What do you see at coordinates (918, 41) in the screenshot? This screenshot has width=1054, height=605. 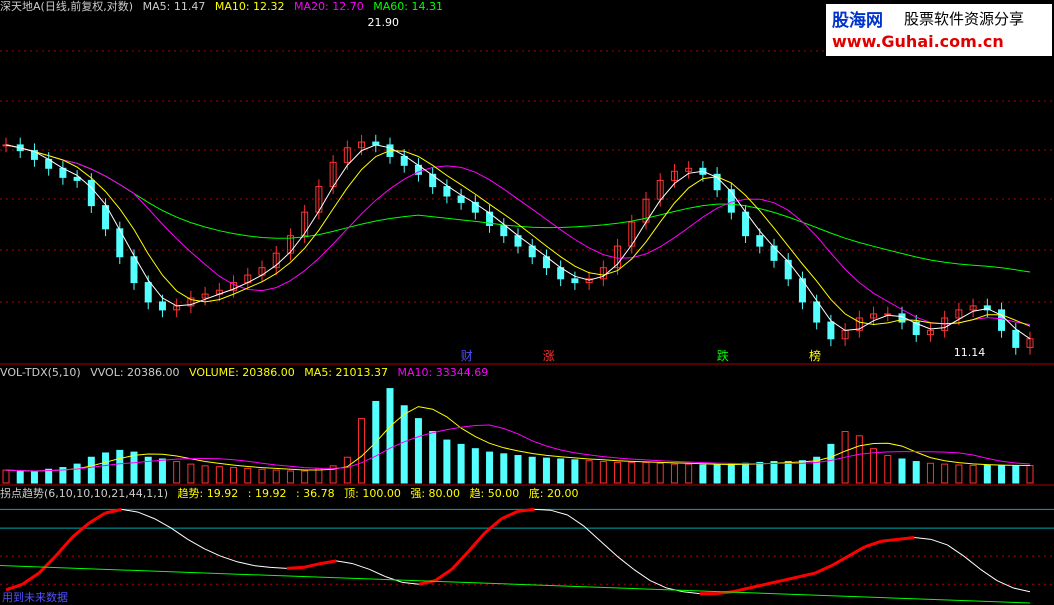 I see `logo-url: www.Guhai.com.cn` at bounding box center [918, 41].